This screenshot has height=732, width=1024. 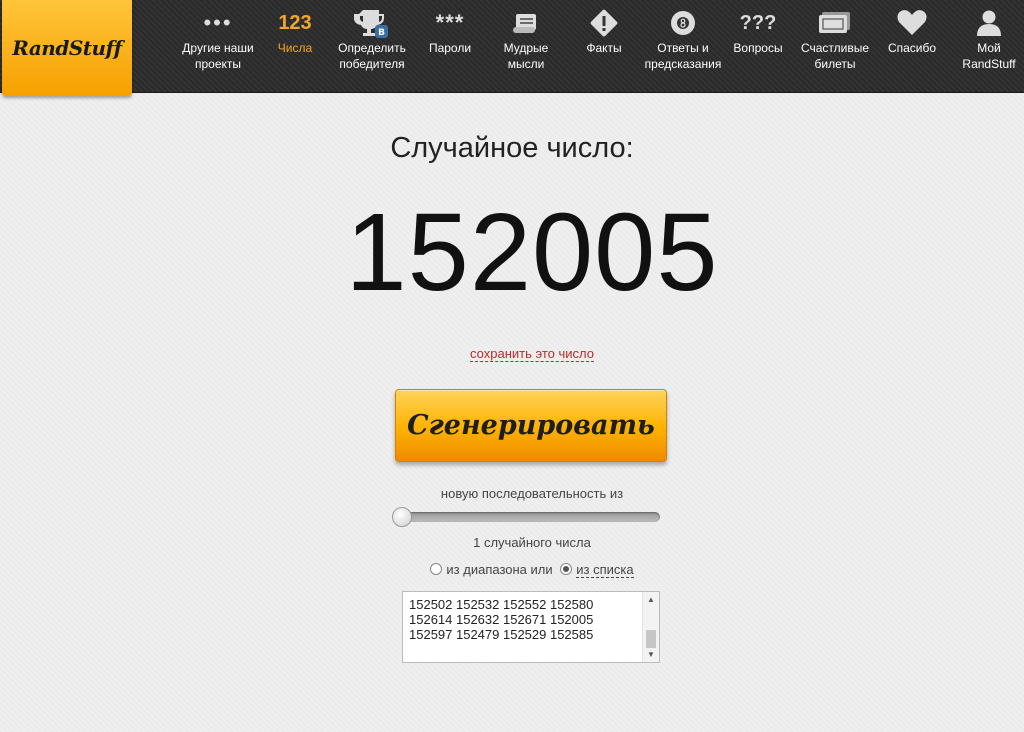 What do you see at coordinates (402, 517) in the screenshot?
I see `slider-handle` at bounding box center [402, 517].